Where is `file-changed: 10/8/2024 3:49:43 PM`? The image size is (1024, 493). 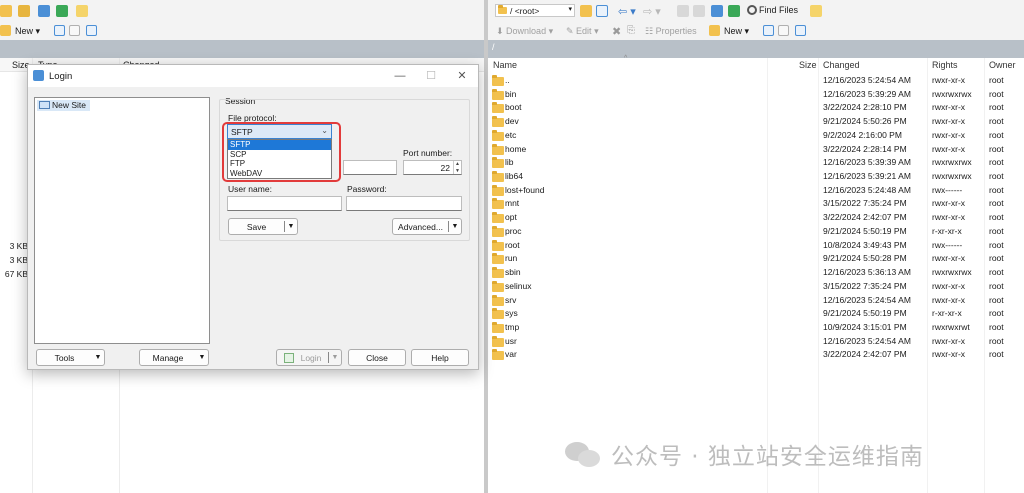
file-changed: 10/8/2024 3:49:43 PM is located at coordinates (865, 244).